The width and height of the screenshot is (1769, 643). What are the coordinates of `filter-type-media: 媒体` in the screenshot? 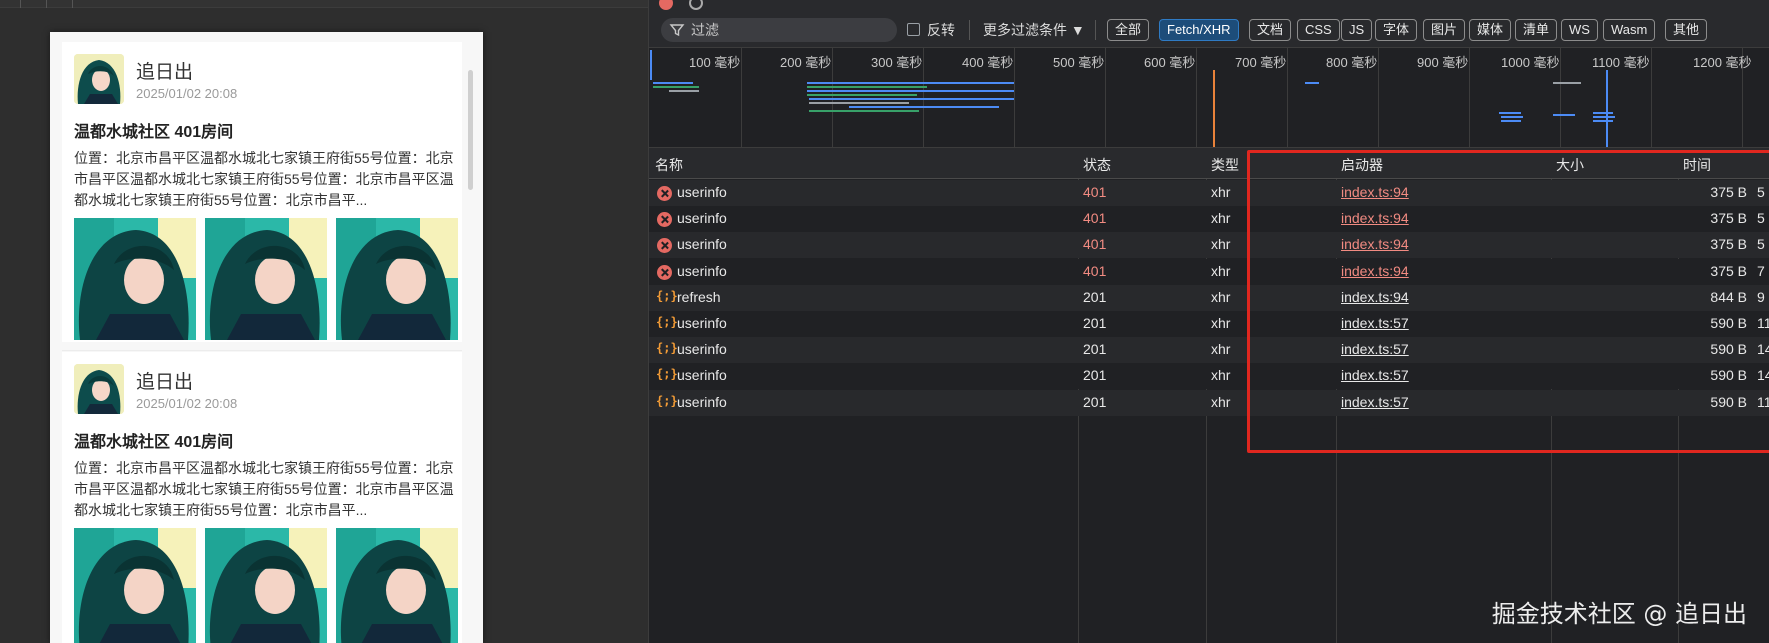 It's located at (1490, 30).